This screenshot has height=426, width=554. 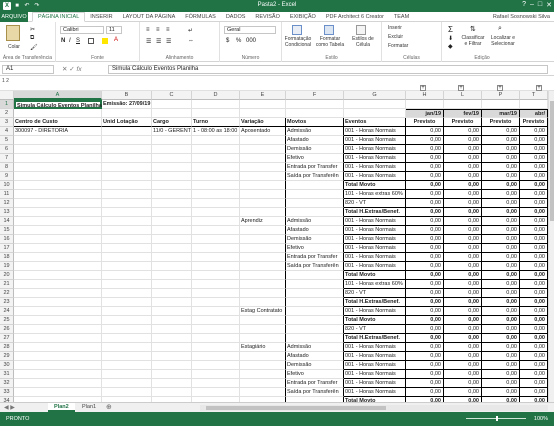 What do you see at coordinates (375, 320) in the screenshot?
I see `cell-g25: Total Movto` at bounding box center [375, 320].